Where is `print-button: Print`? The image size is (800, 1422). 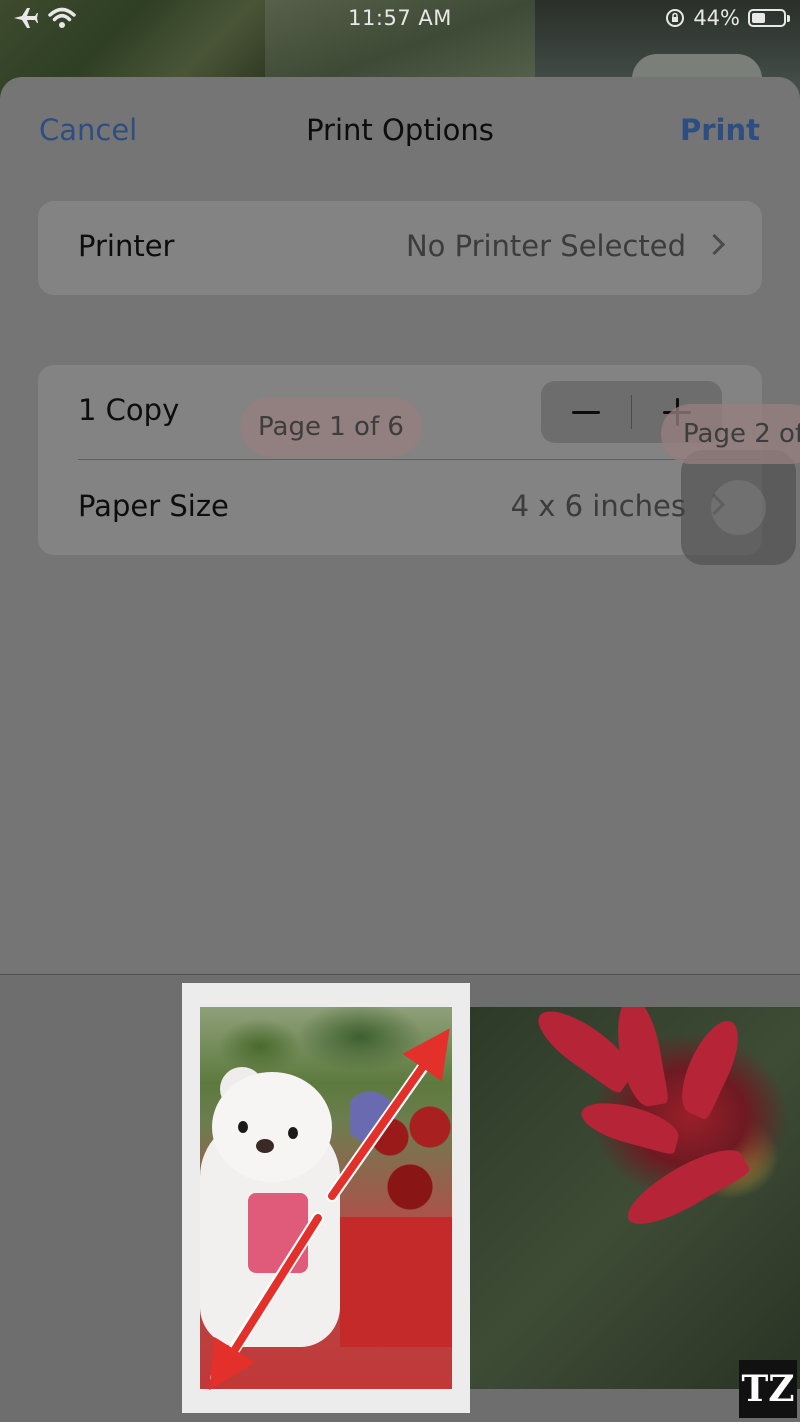 print-button: Print is located at coordinates (720, 130).